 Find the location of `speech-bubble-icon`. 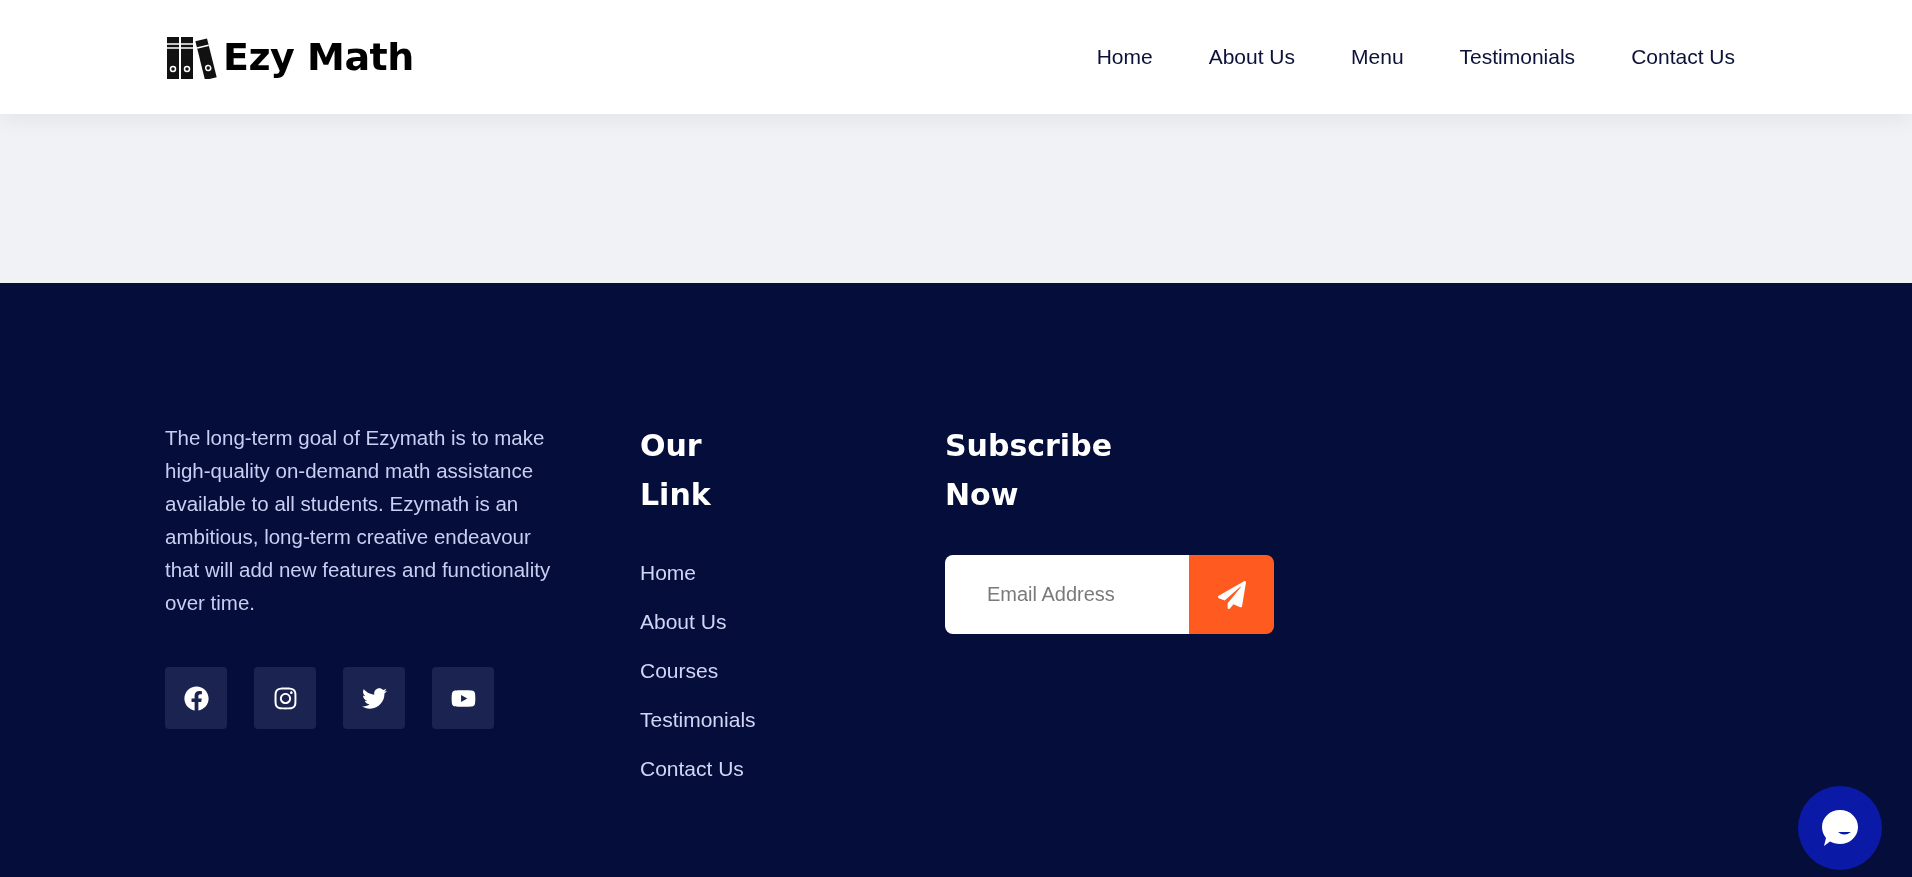

speech-bubble-icon is located at coordinates (1840, 828).